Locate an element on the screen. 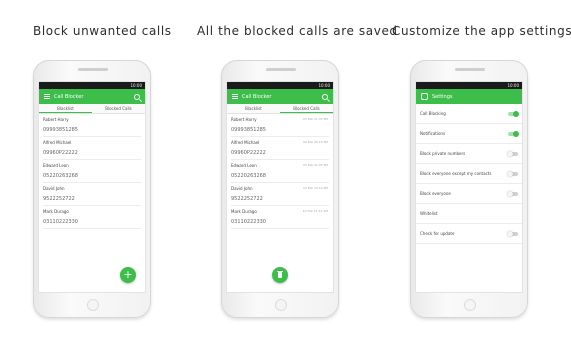 The width and height of the screenshot is (571, 351). setting-check-update: Check for update is located at coordinates (469, 234).